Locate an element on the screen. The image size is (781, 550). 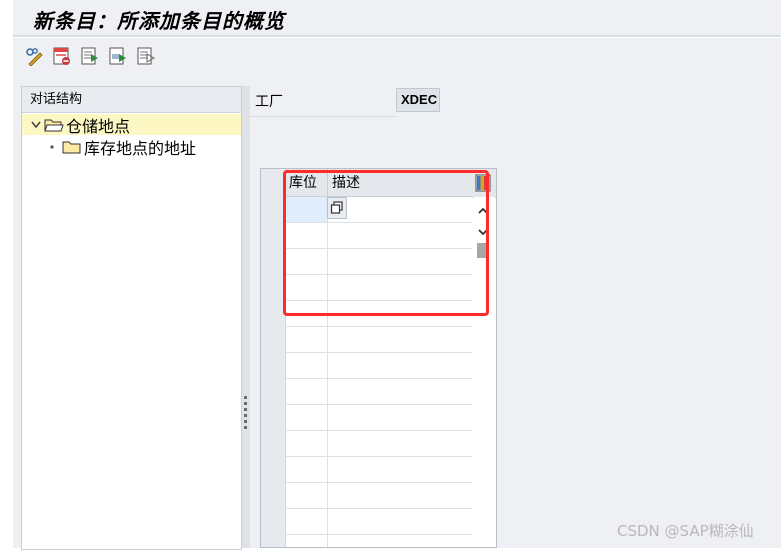
highlight-annotation-box is located at coordinates (386, 243).